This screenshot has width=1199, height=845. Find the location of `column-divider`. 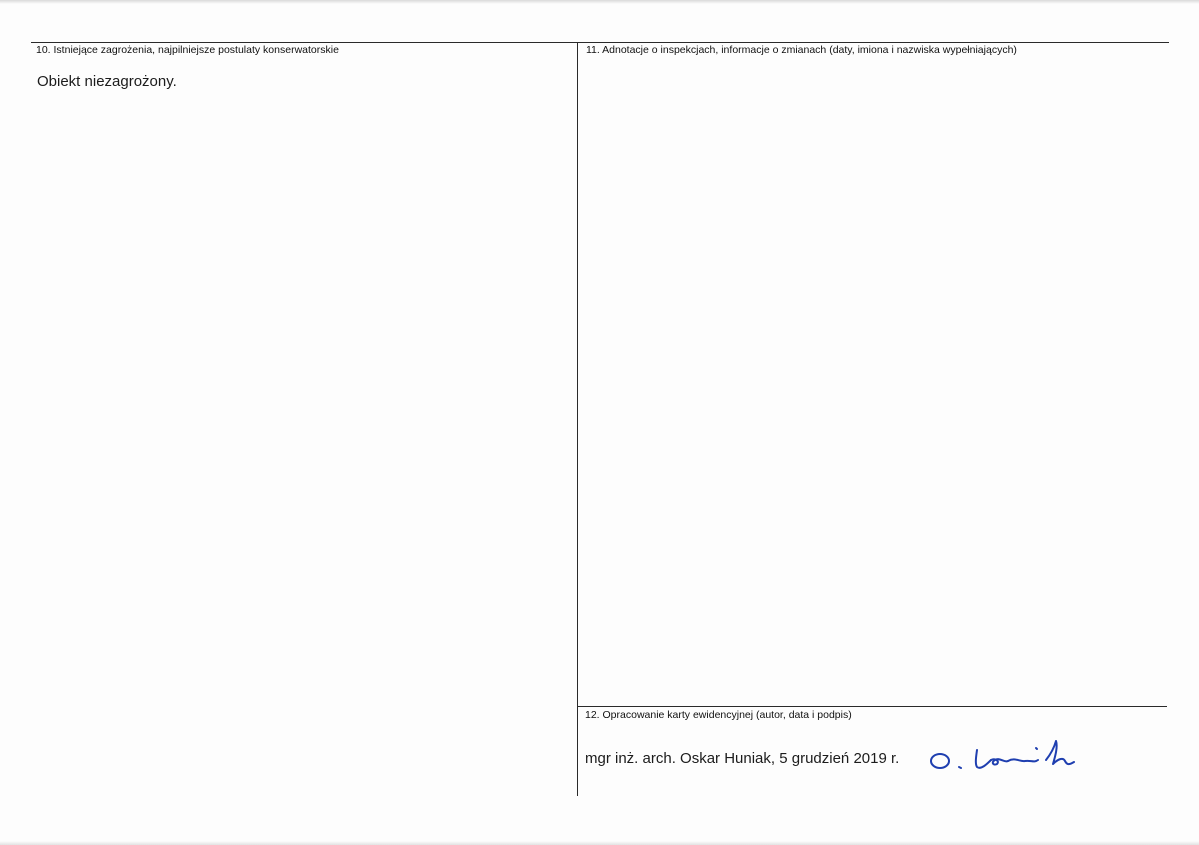

column-divider is located at coordinates (577, 419).